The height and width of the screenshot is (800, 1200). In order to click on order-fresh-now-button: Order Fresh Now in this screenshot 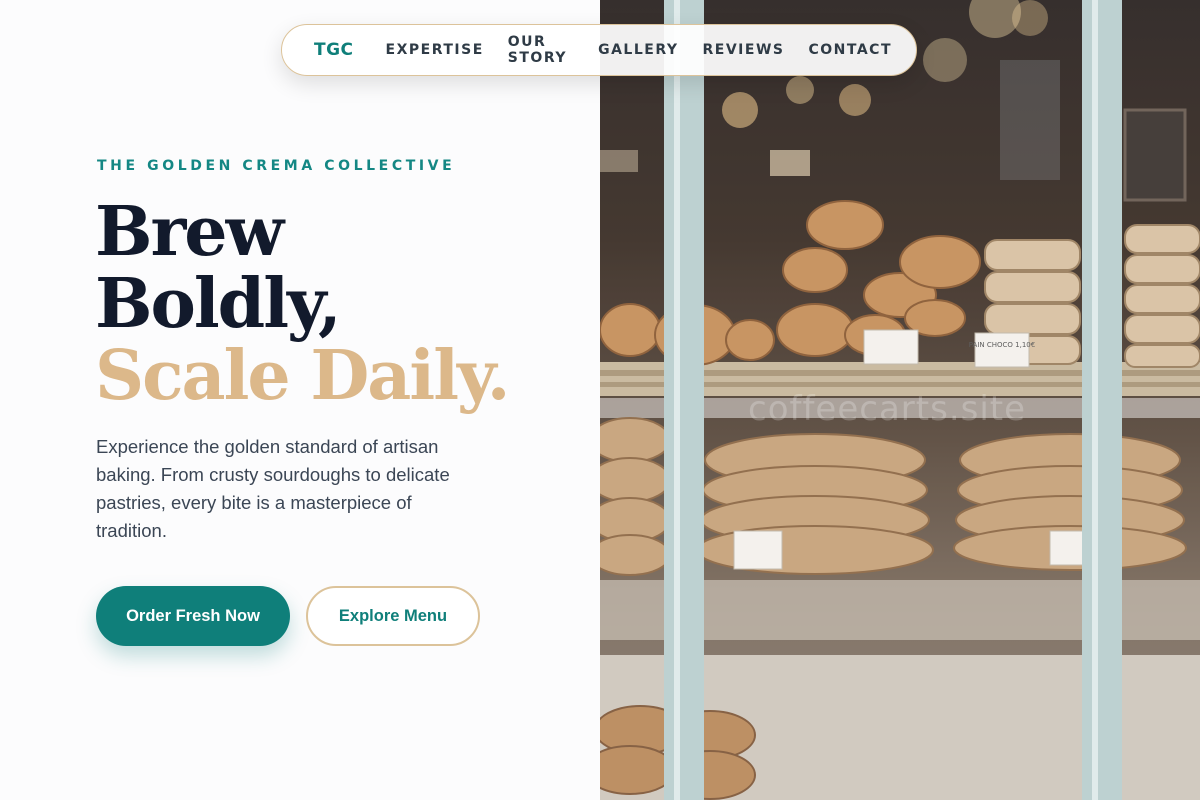, I will do `click(193, 616)`.